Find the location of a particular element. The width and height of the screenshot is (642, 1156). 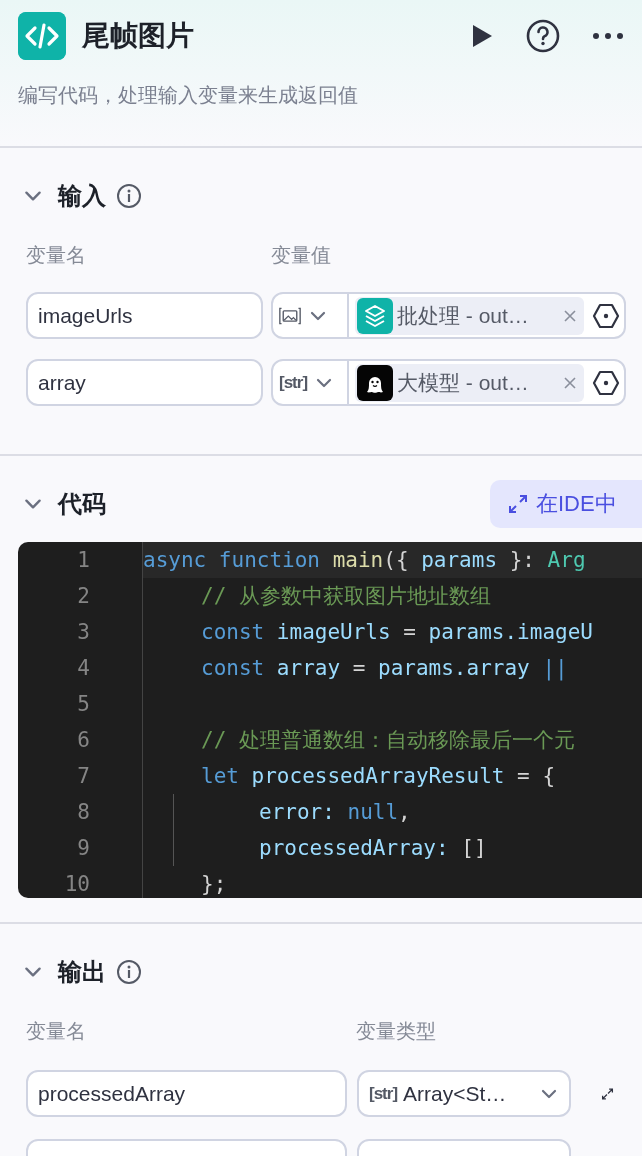

layers-icon is located at coordinates (375, 315).